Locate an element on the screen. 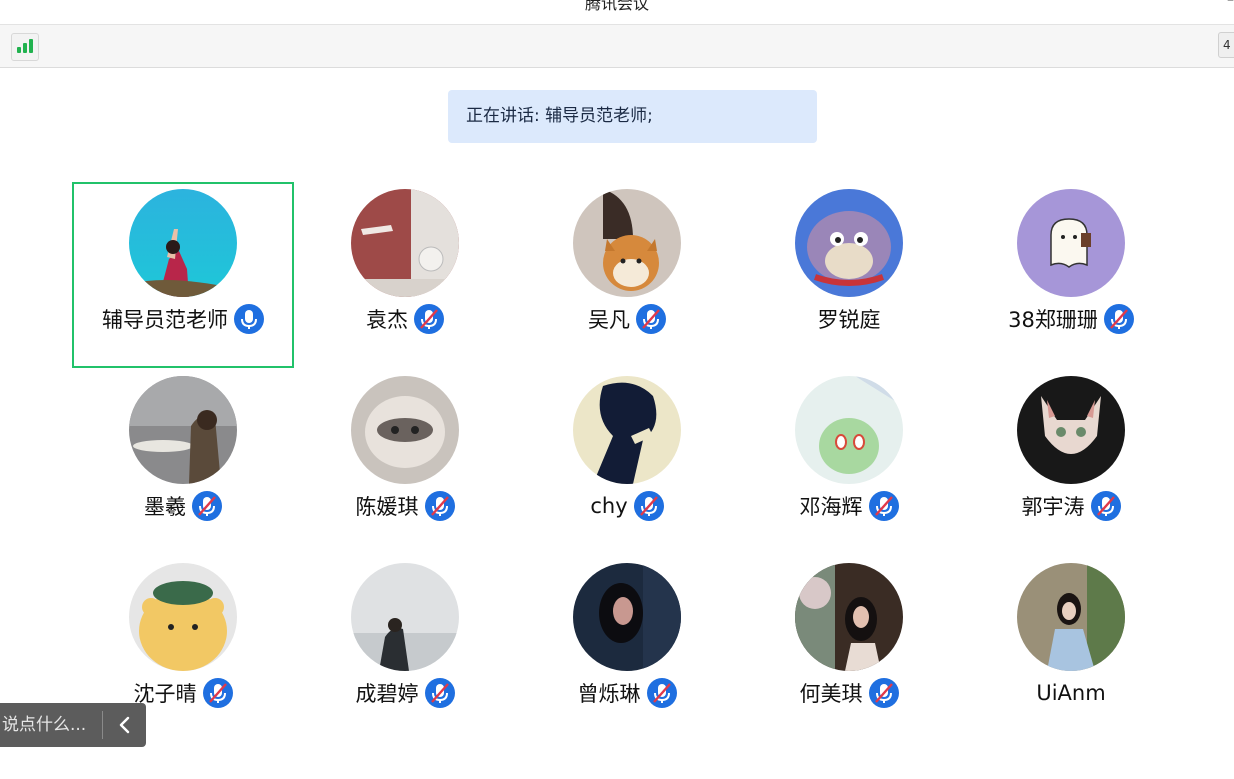  participant-tile: 袁杰 is located at coordinates (405, 275).